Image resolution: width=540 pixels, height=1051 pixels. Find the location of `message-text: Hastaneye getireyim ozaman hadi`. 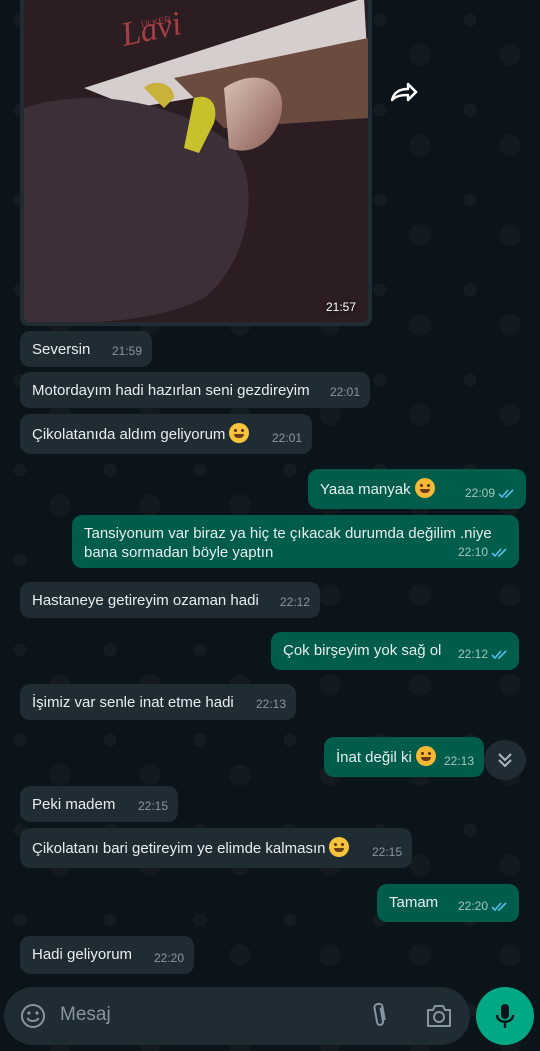

message-text: Hastaneye getireyim ozaman hadi is located at coordinates (145, 600).